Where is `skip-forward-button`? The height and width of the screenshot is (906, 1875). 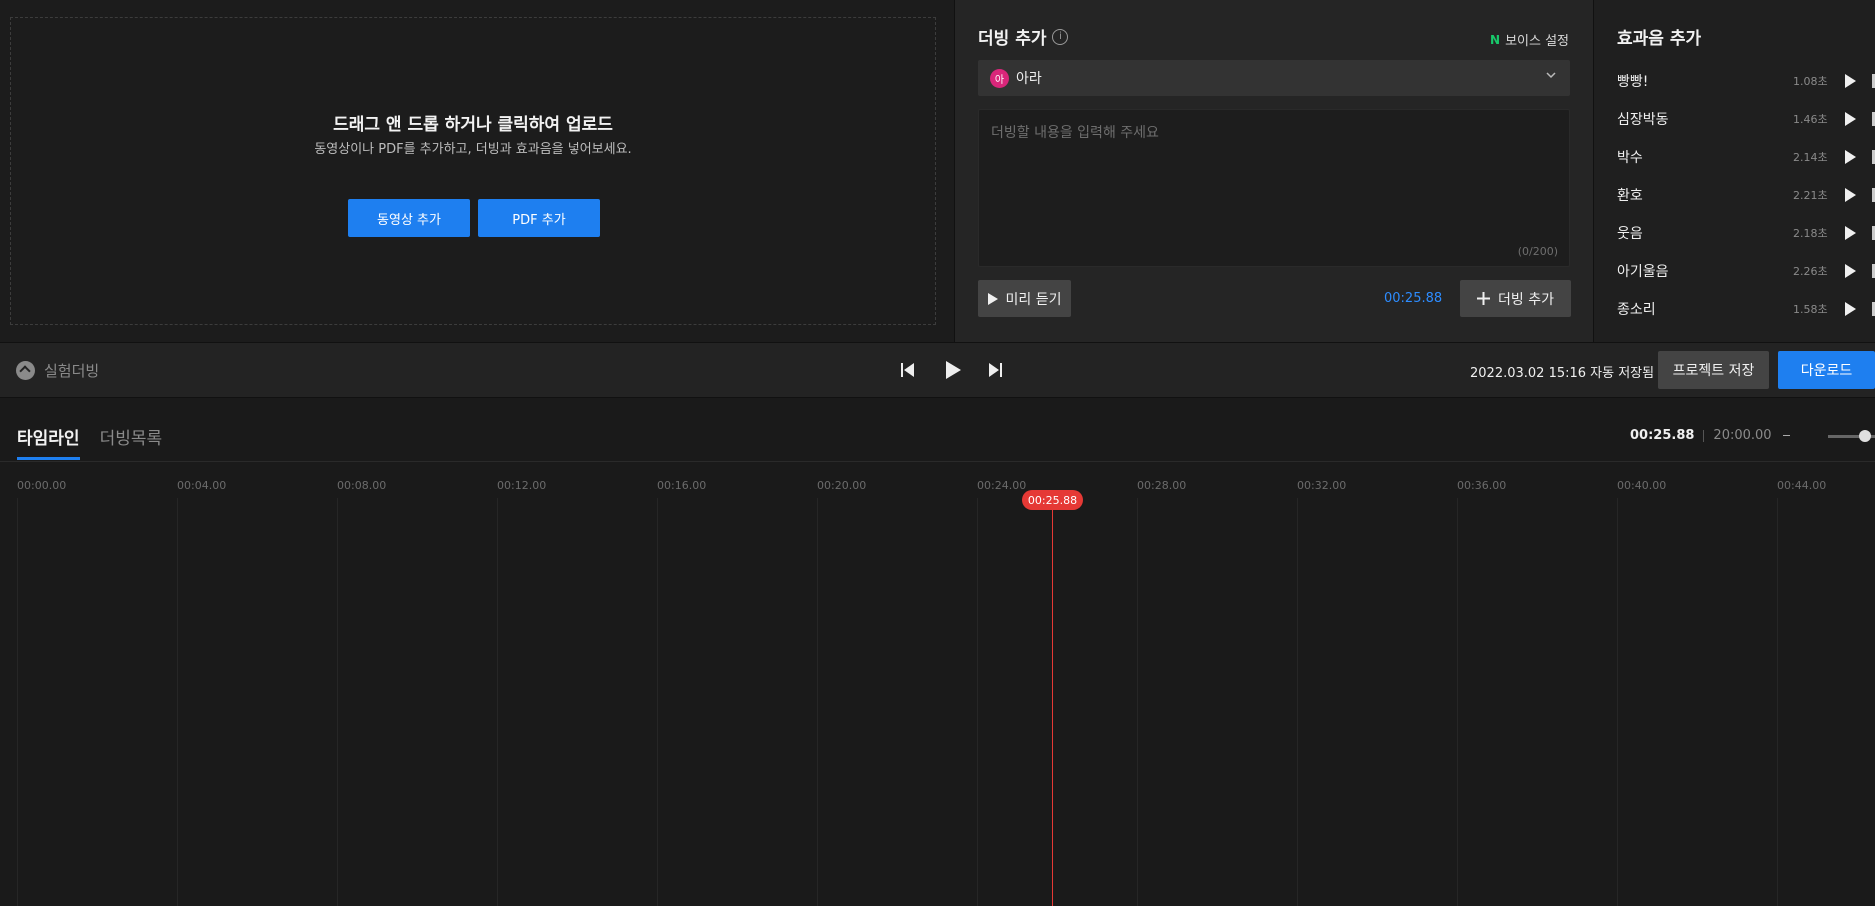
skip-forward-button is located at coordinates (996, 370).